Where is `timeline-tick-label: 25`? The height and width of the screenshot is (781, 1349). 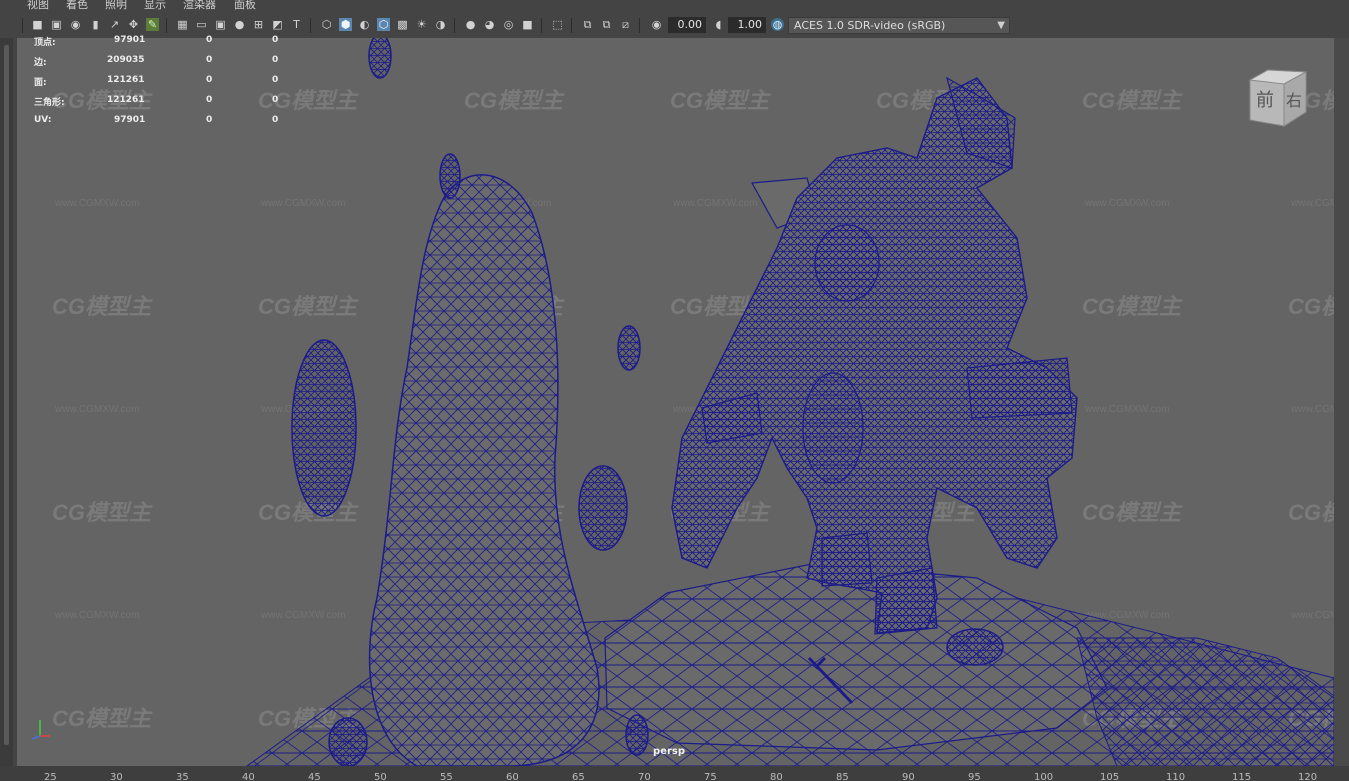
timeline-tick-label: 25 is located at coordinates (50, 776).